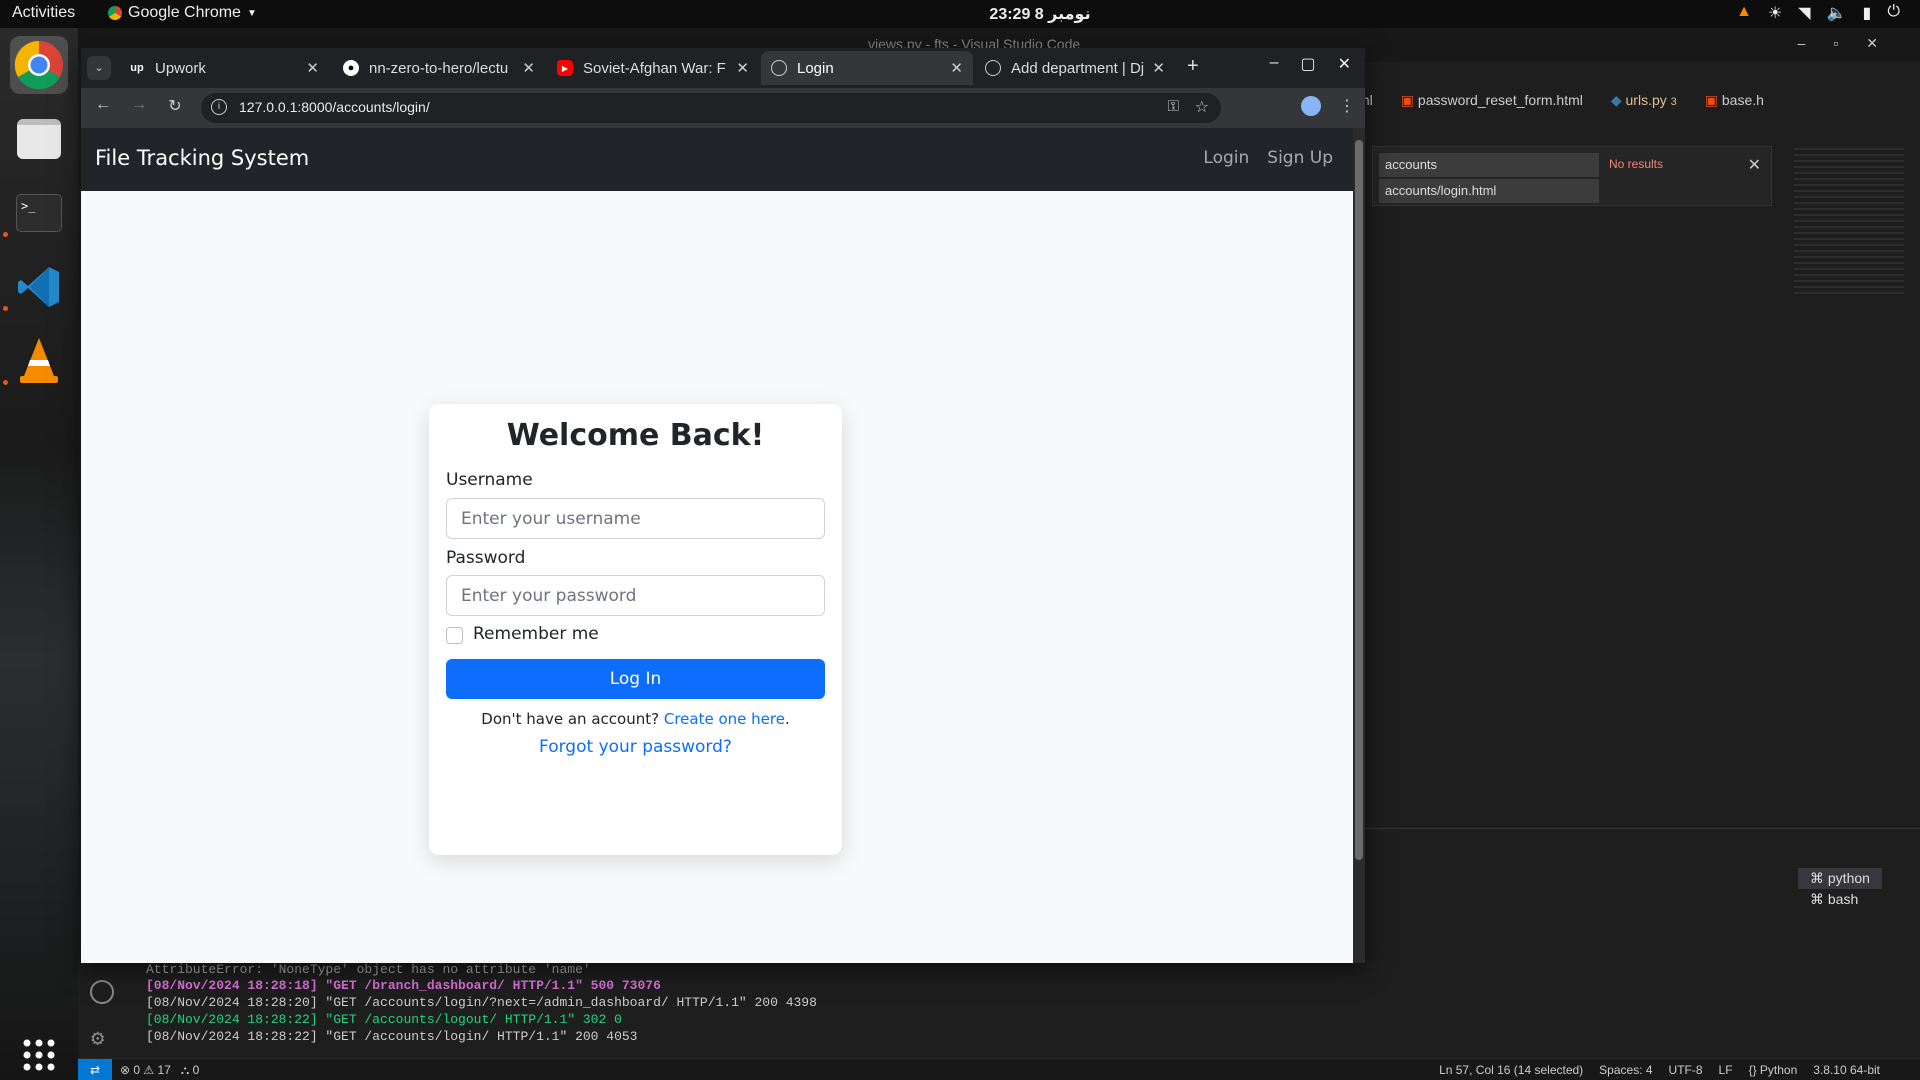 The image size is (1920, 1080). What do you see at coordinates (1489, 165) in the screenshot?
I see `find-input: accounts` at bounding box center [1489, 165].